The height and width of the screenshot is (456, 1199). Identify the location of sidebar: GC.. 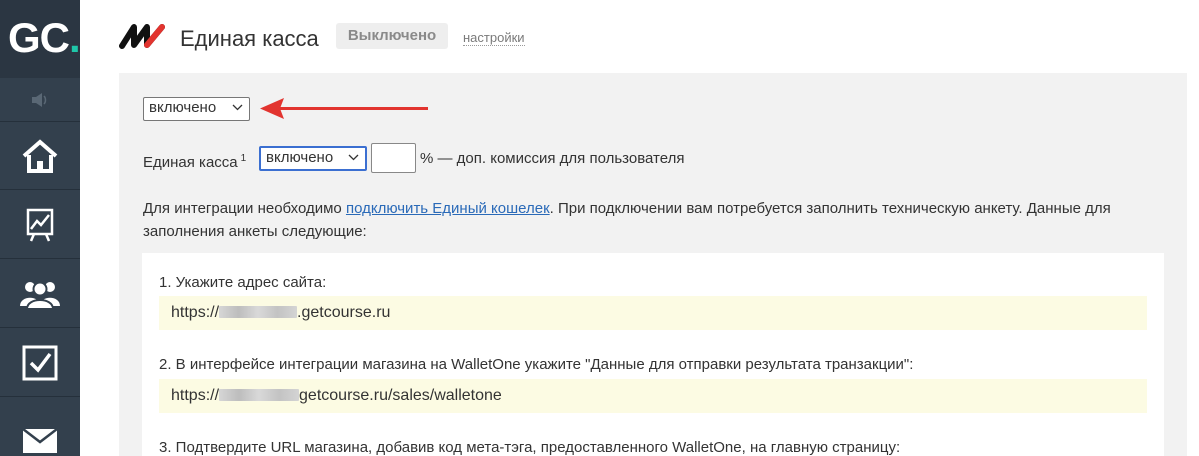
(40, 228).